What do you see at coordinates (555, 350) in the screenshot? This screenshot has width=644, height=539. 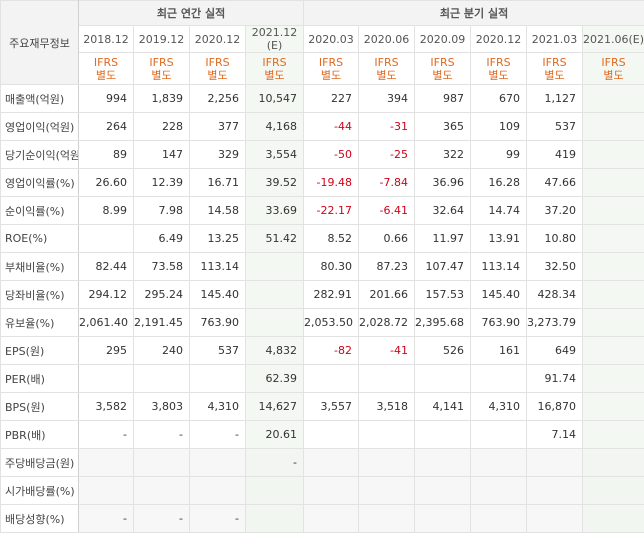 I see `value-cell: 649` at bounding box center [555, 350].